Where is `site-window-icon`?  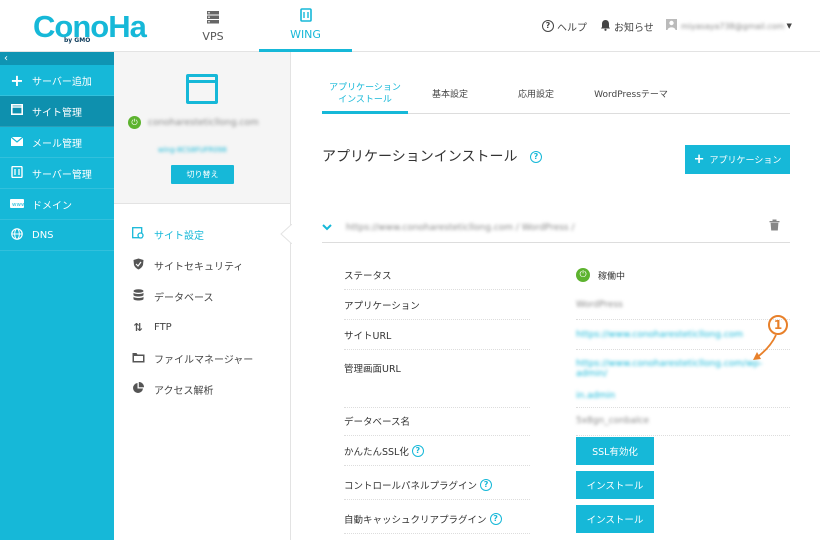
site-window-icon is located at coordinates (202, 89).